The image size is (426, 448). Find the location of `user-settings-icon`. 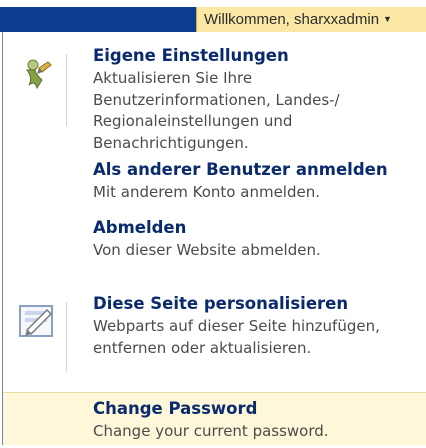

user-settings-icon is located at coordinates (38, 80).